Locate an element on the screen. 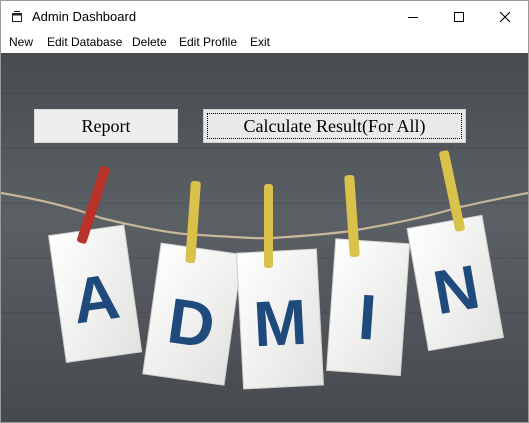  menu-delete: Delete is located at coordinates (149, 42).